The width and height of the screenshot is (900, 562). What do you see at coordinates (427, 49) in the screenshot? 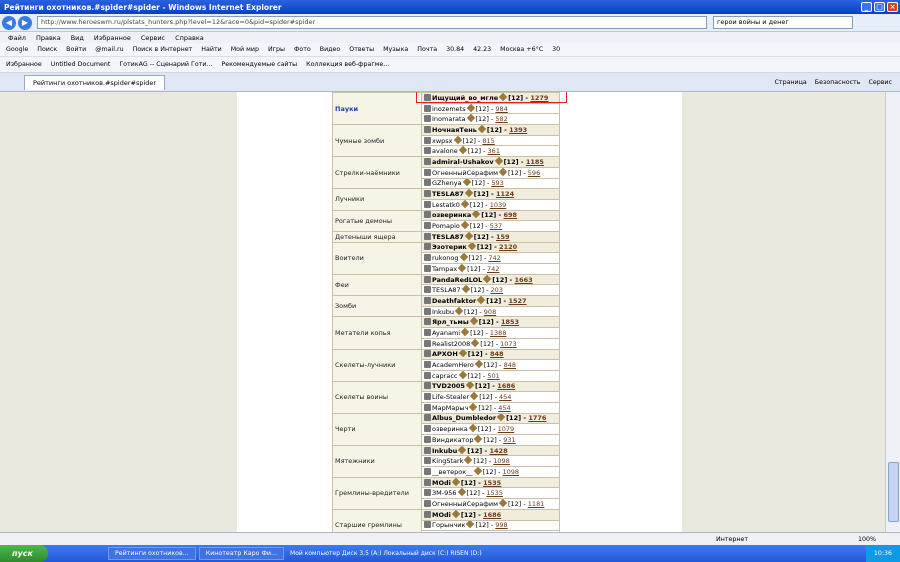
I see `toolbar-item: Почта` at bounding box center [427, 49].